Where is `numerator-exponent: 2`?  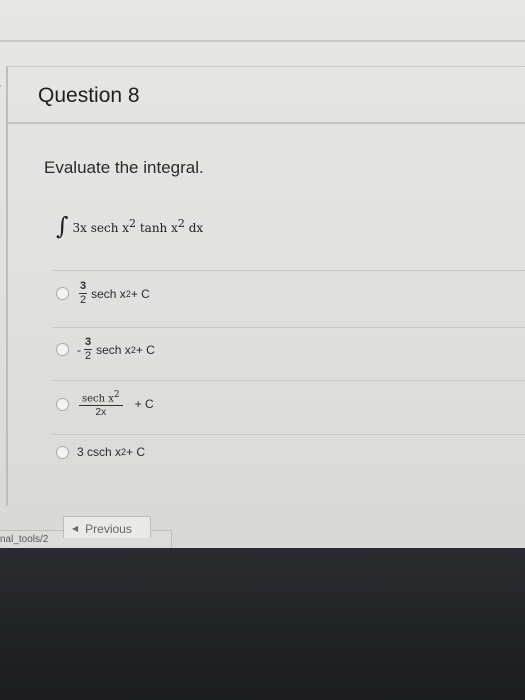 numerator-exponent: 2 is located at coordinates (116, 395).